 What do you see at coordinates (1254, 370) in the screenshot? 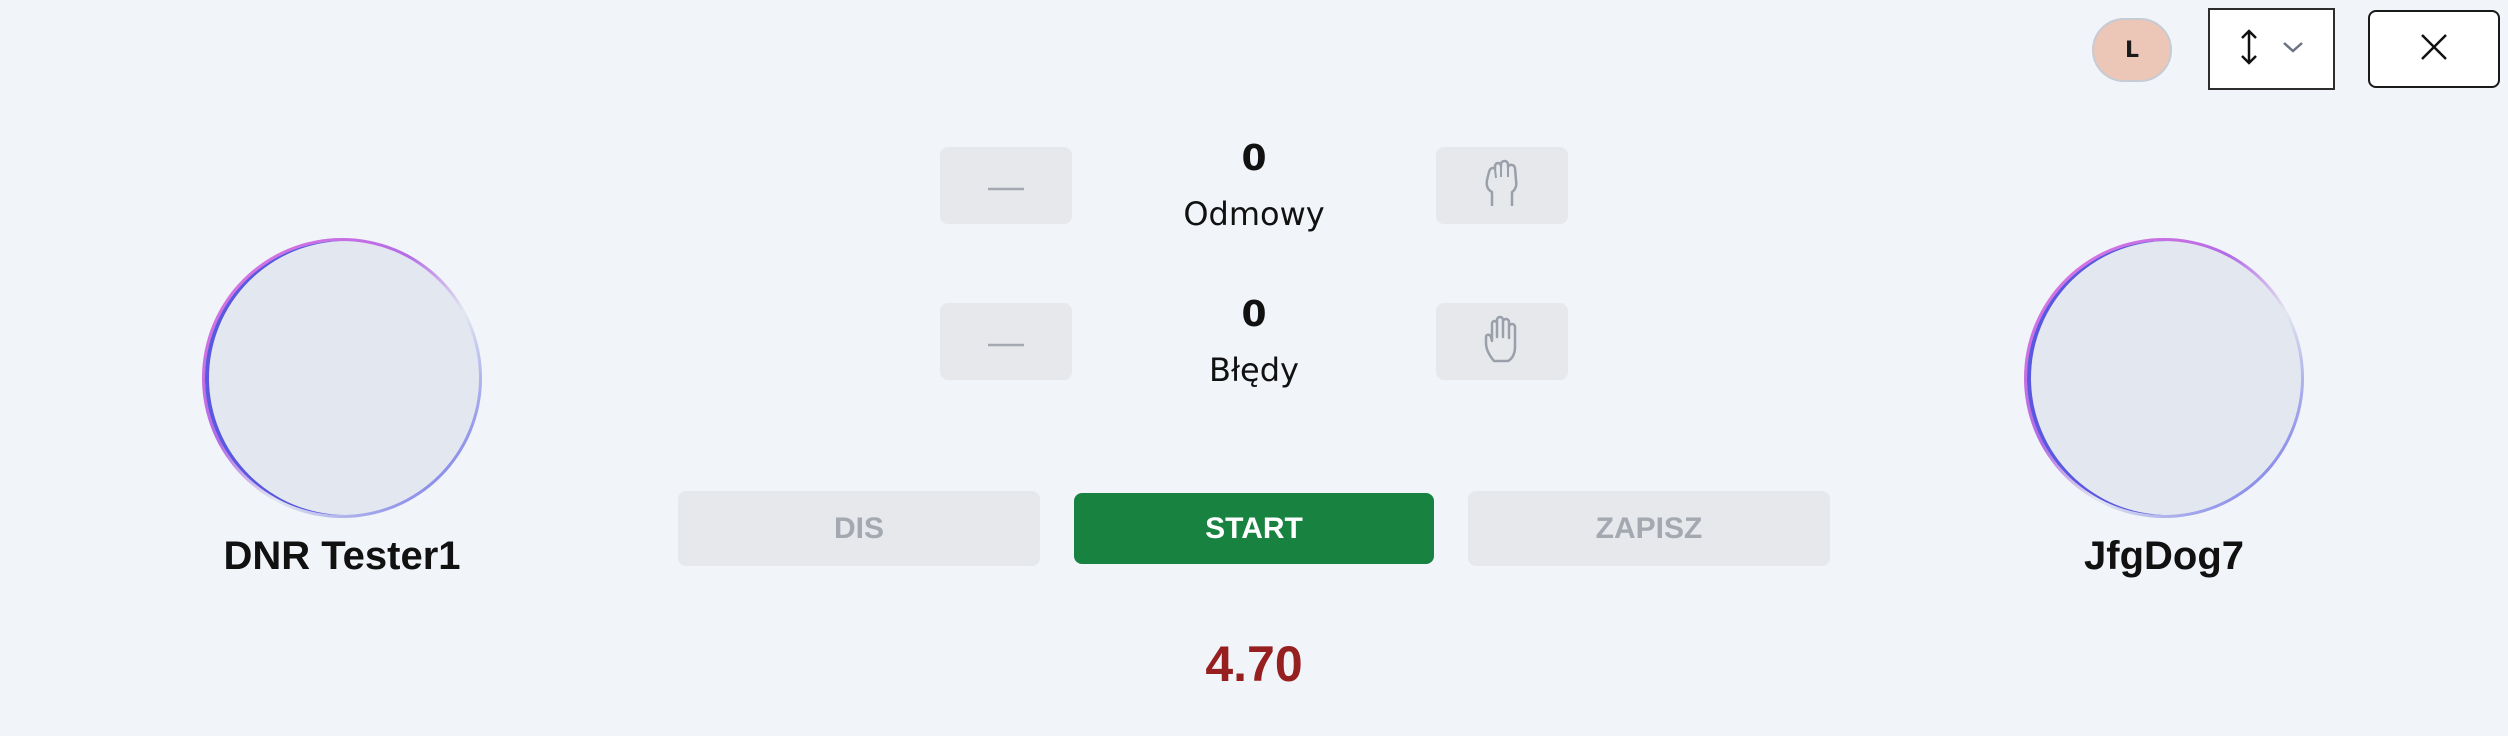
I see `faults-label: Błędy` at bounding box center [1254, 370].